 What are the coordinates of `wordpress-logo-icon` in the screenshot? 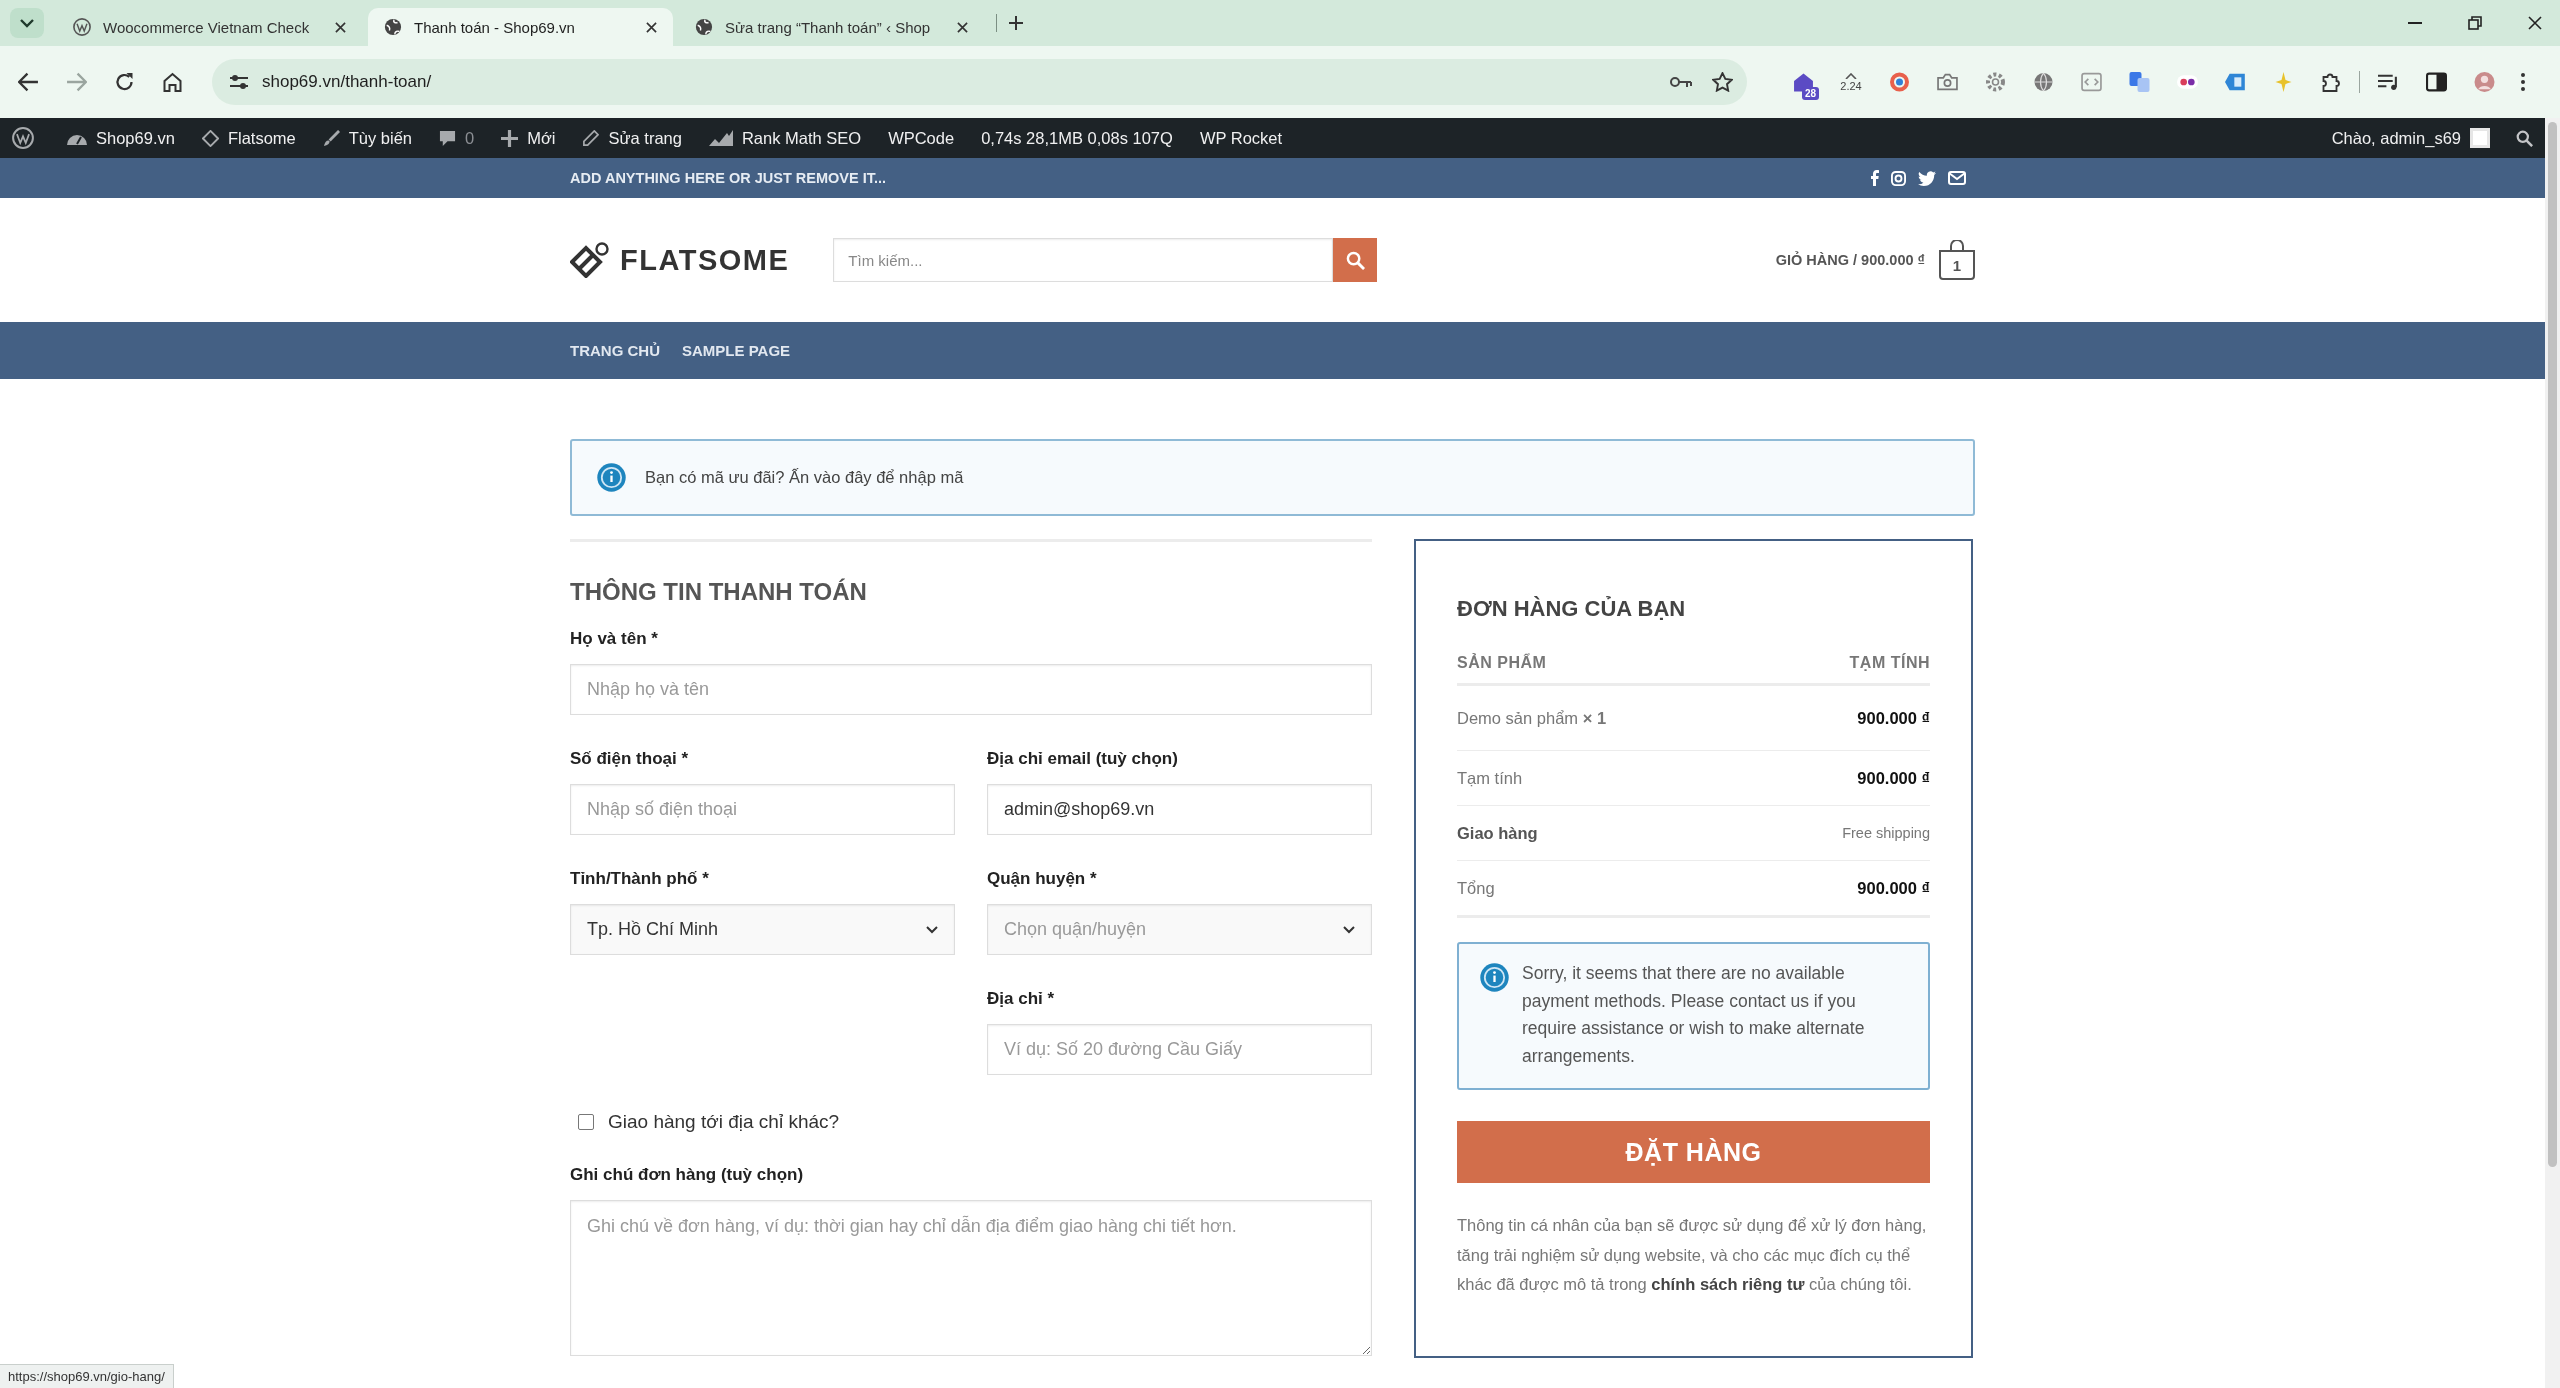 It's located at (23, 138).